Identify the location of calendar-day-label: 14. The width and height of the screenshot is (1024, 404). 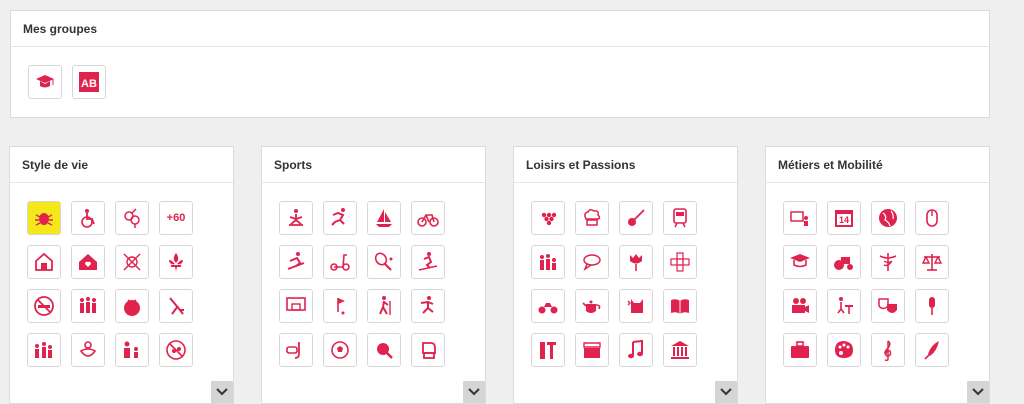
(843, 220).